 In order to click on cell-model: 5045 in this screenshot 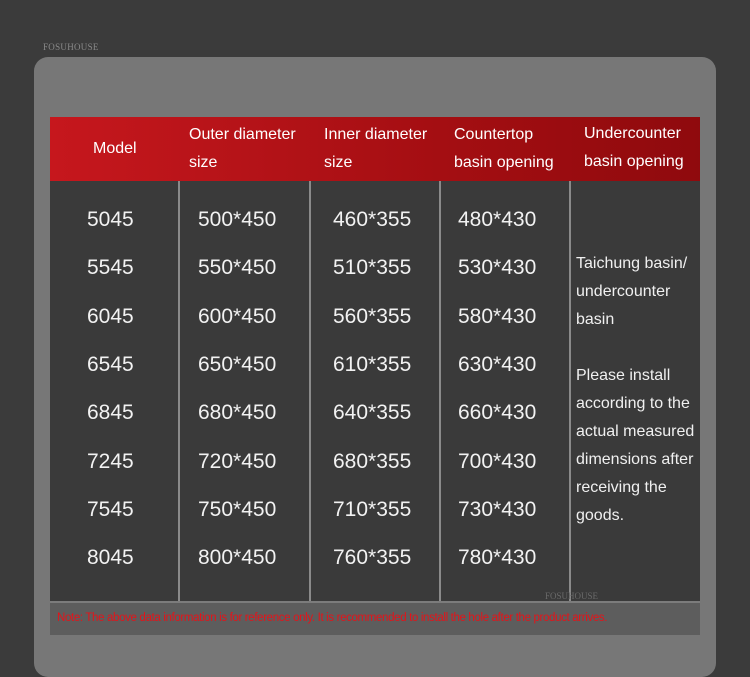, I will do `click(110, 219)`.